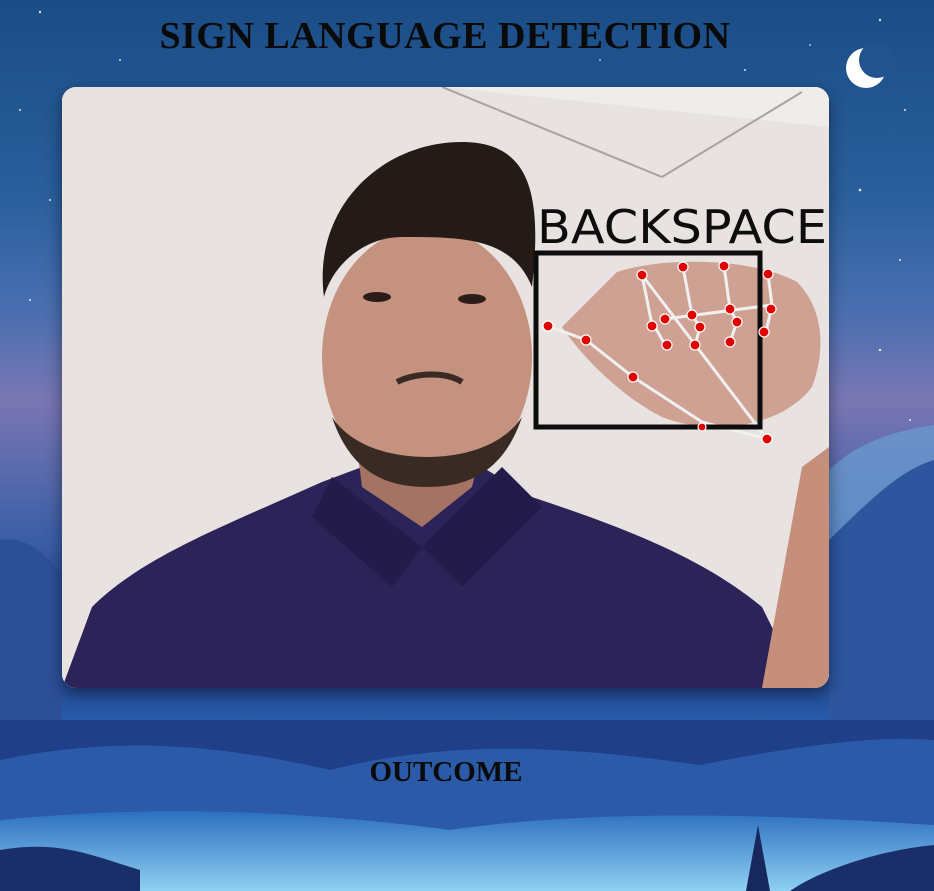  I want to click on detected-sign-label: BACKSPACE, so click(682, 227).